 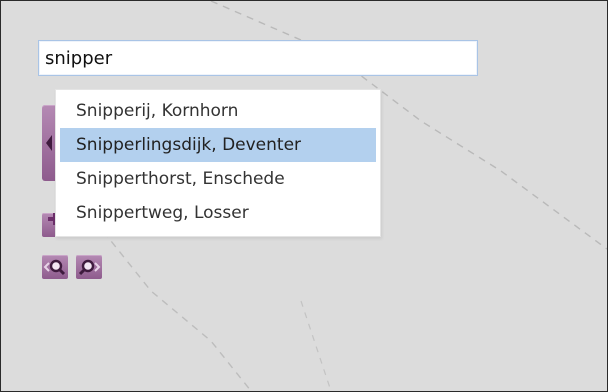 I want to click on suggestion-item-selected: Snipperlingsdijk, Deventer, so click(x=218, y=145).